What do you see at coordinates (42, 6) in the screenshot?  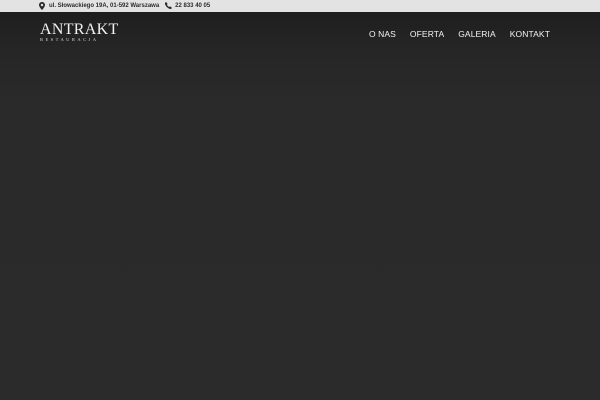 I see `map-marker-icon` at bounding box center [42, 6].